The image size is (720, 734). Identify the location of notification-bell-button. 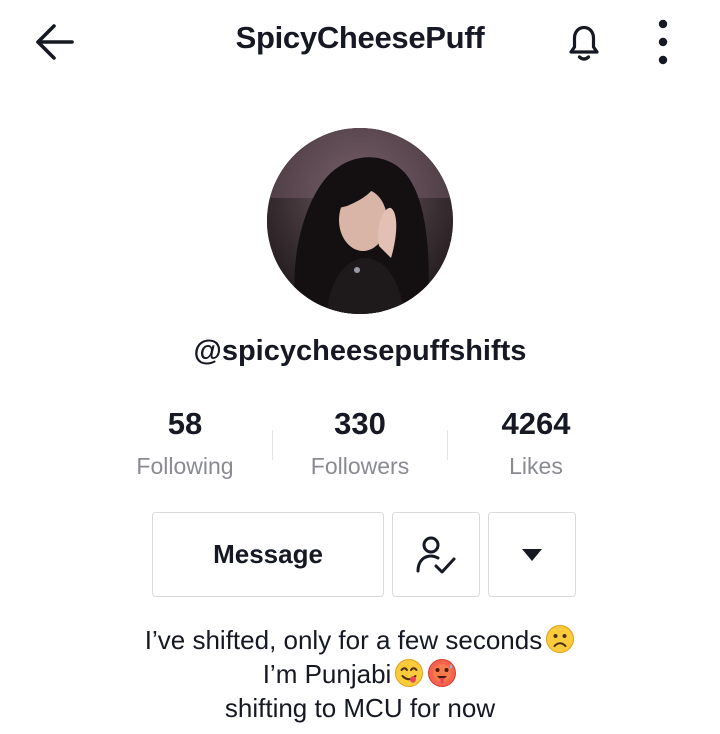
(584, 42).